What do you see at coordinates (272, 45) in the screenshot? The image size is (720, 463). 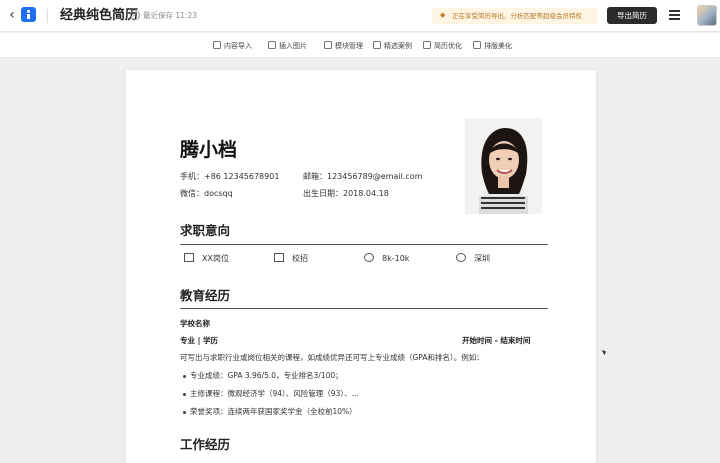 I see `image-icon` at bounding box center [272, 45].